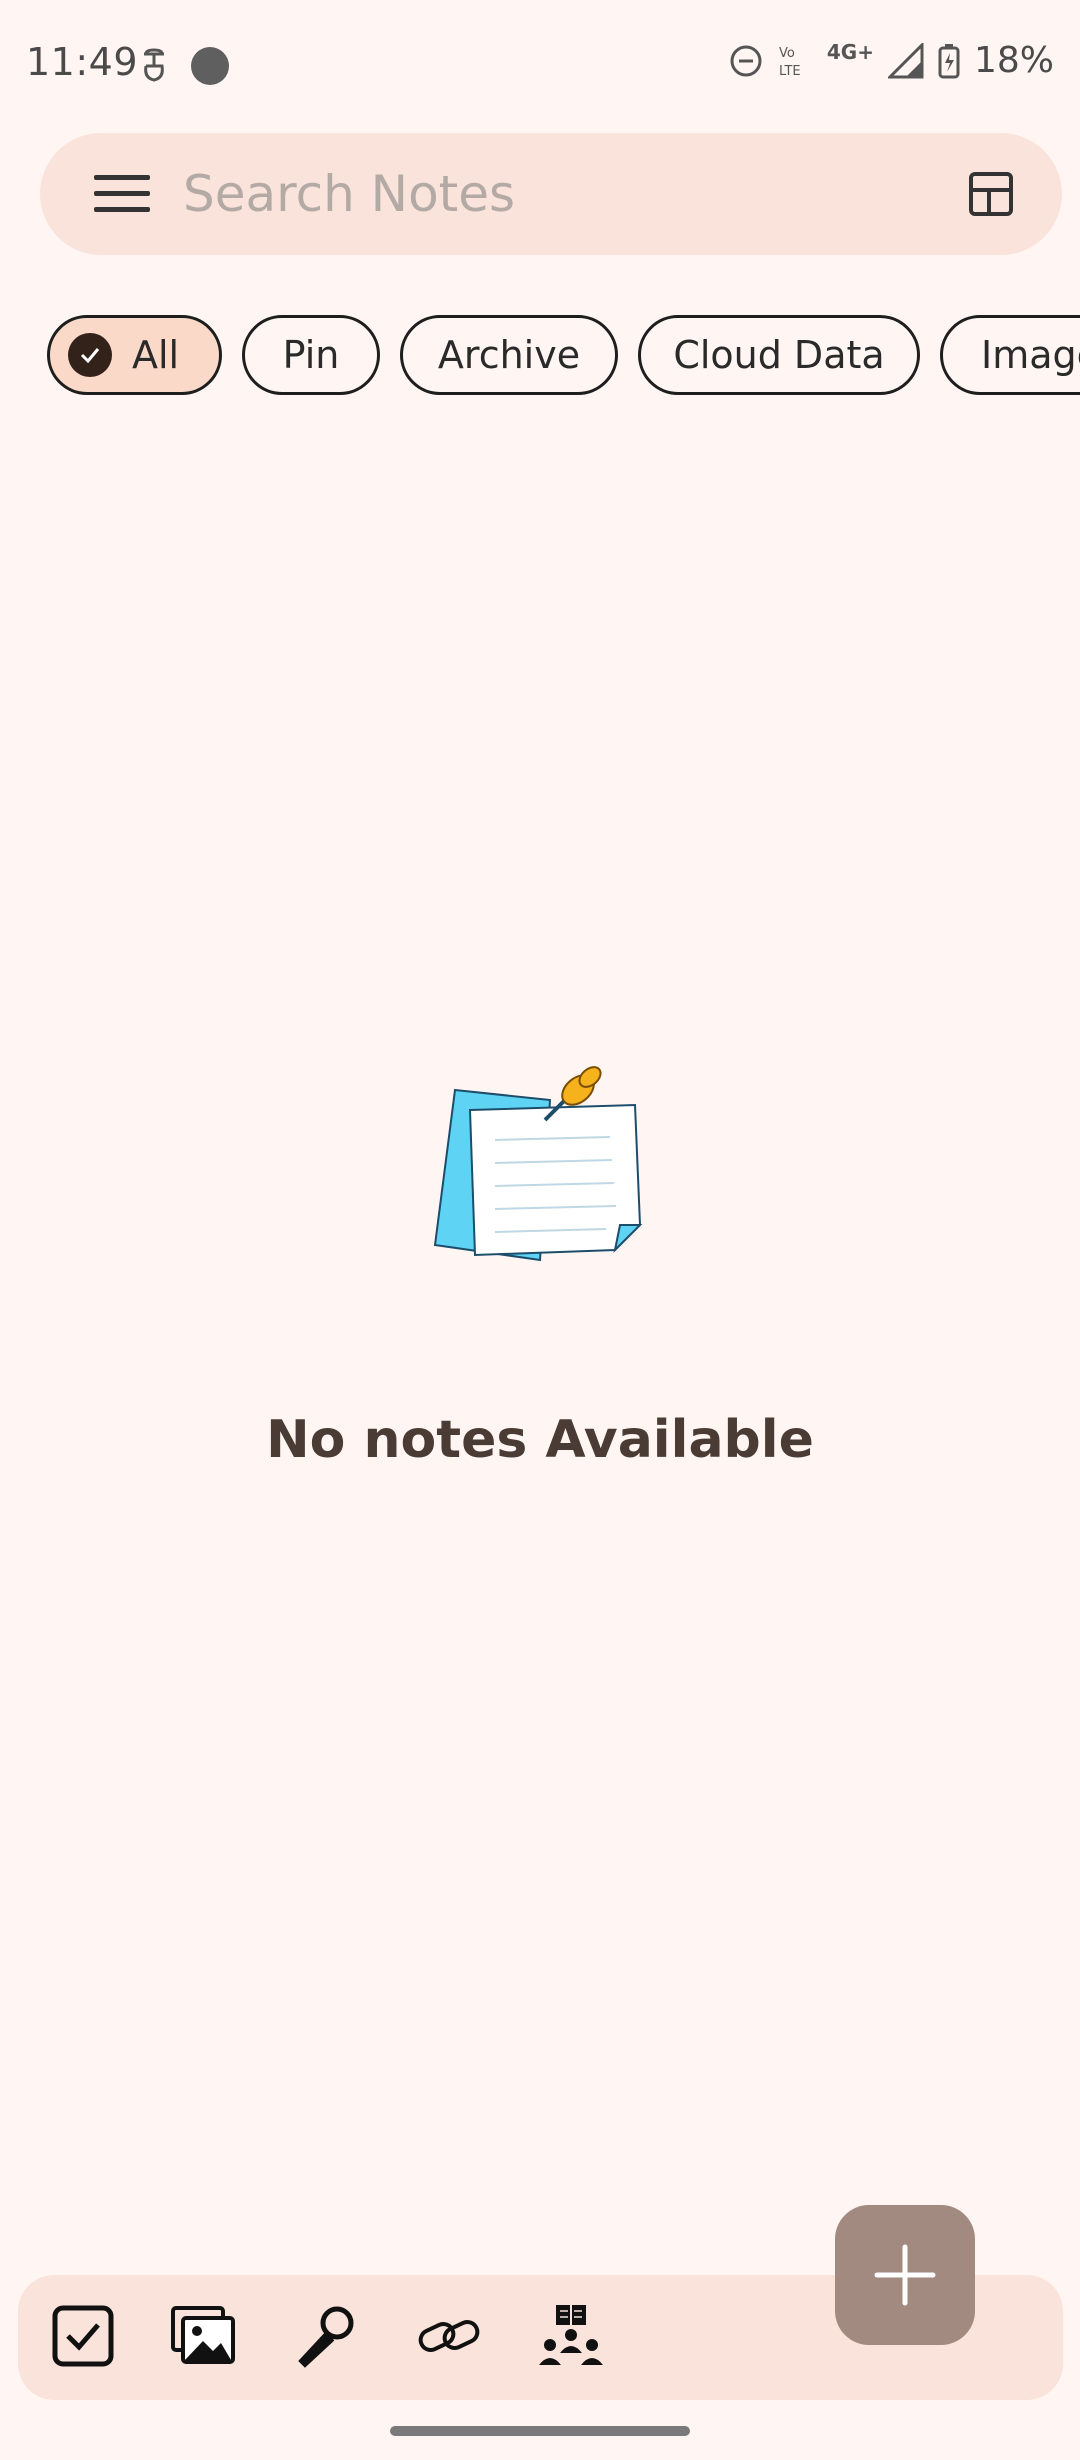 The image size is (1080, 2460). I want to click on status-time: 11:49, so click(82, 62).